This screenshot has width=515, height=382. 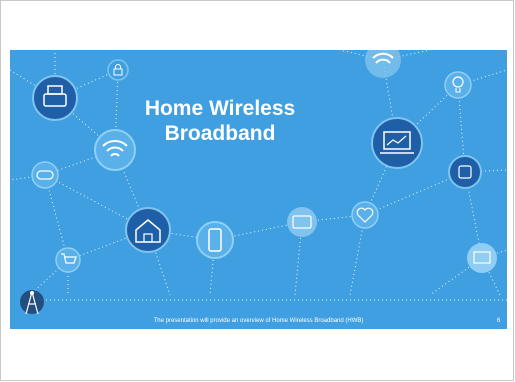 I want to click on watch-icon, so click(x=465, y=172).